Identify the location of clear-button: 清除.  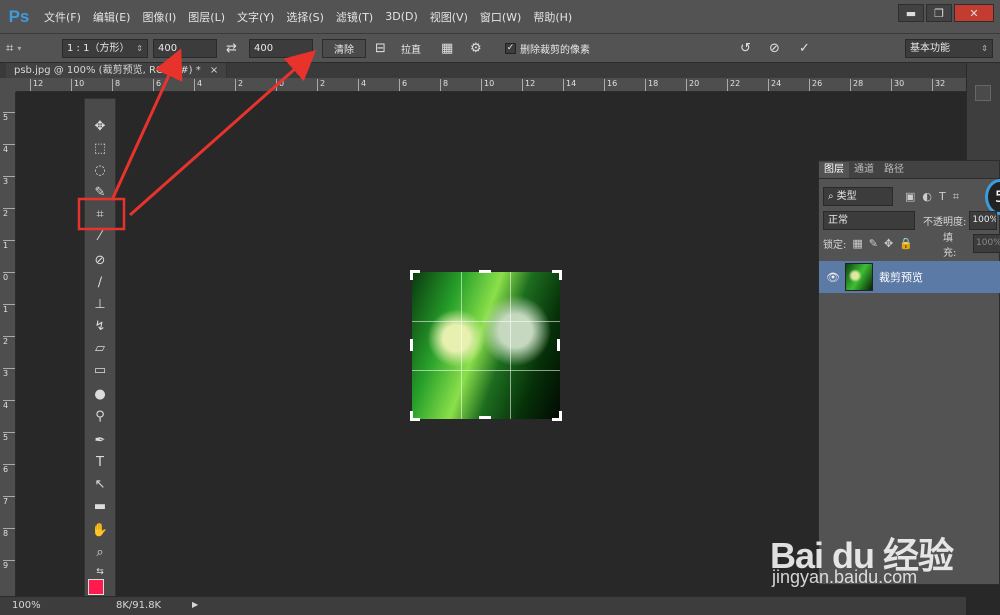
(344, 48).